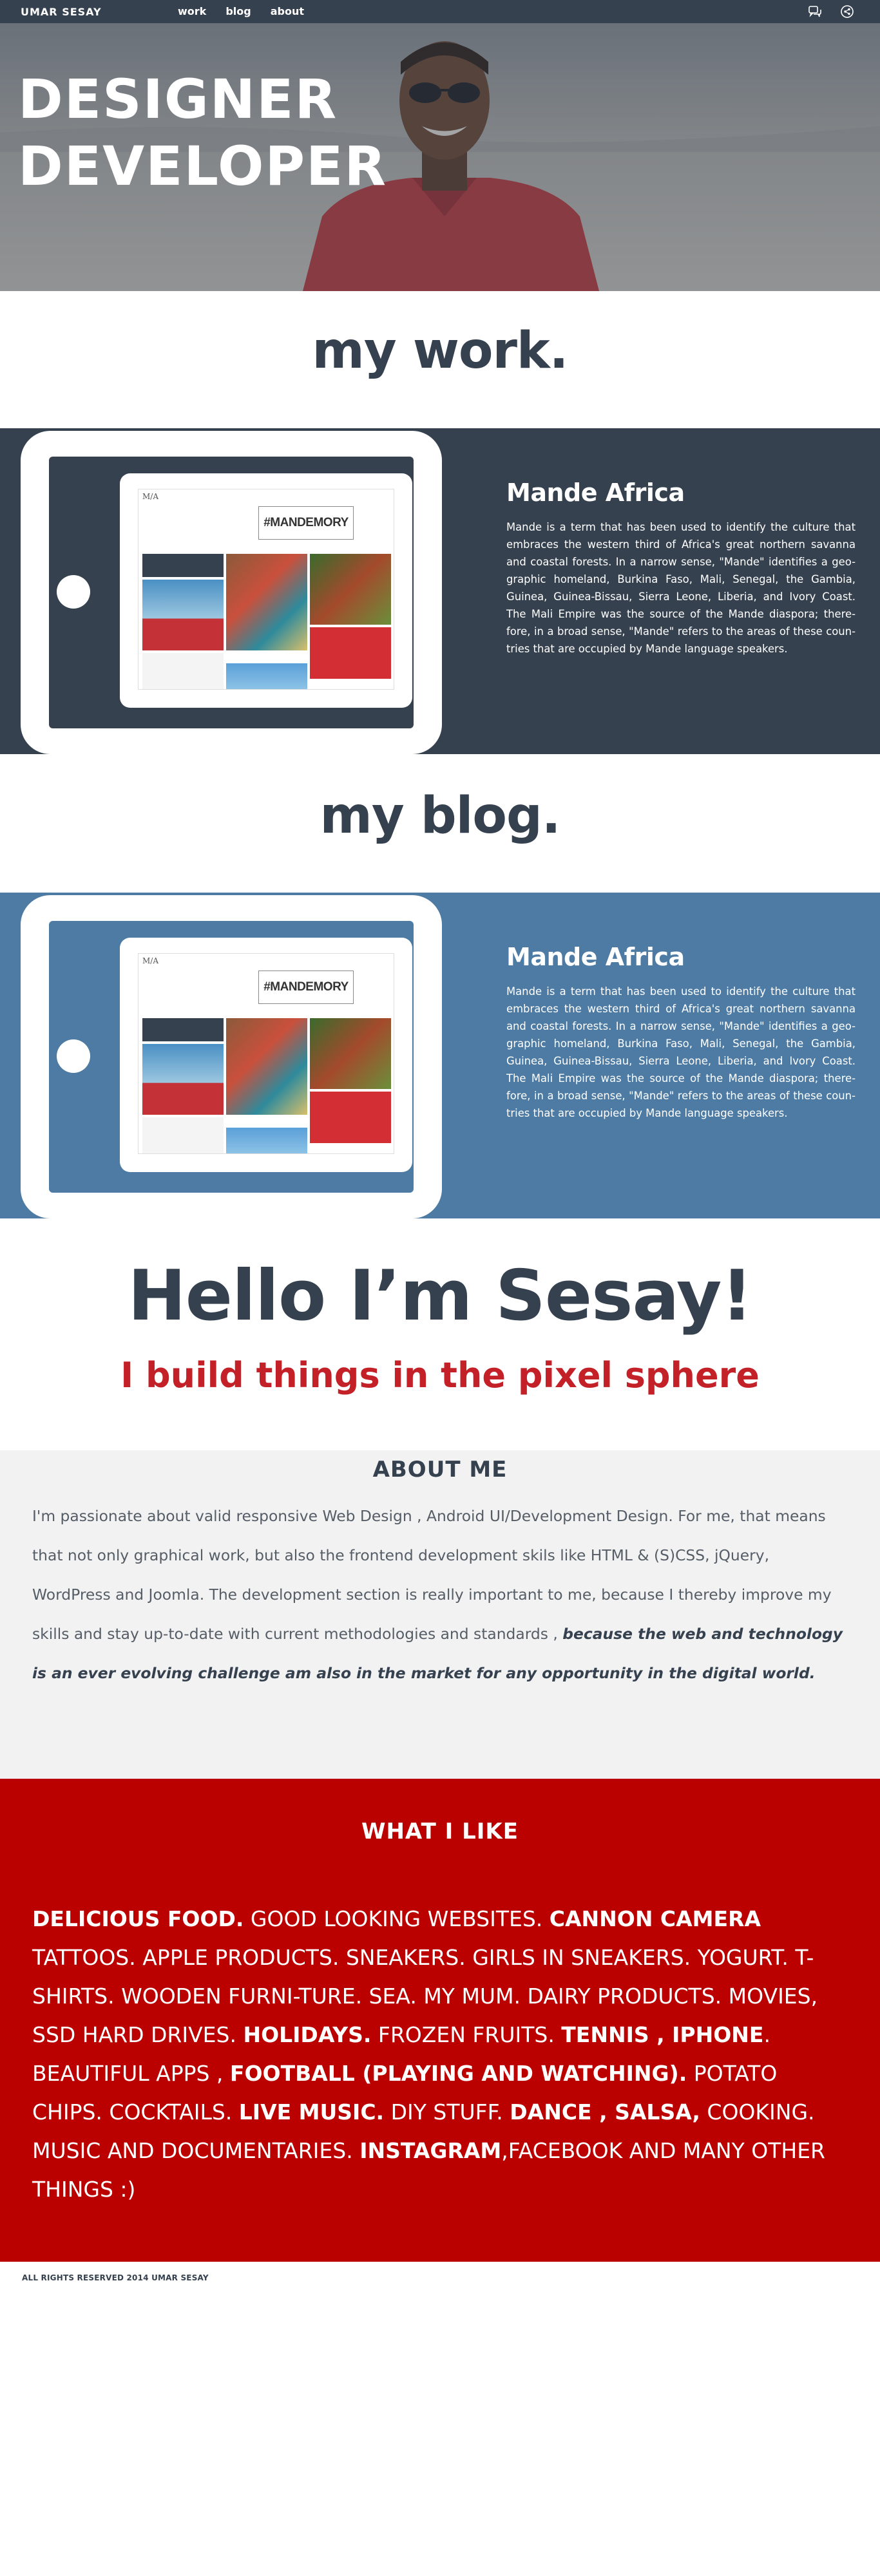 Image resolution: width=880 pixels, height=2576 pixels. What do you see at coordinates (138, 1919) in the screenshot?
I see `like-item: DELICIOUS FOOD.` at bounding box center [138, 1919].